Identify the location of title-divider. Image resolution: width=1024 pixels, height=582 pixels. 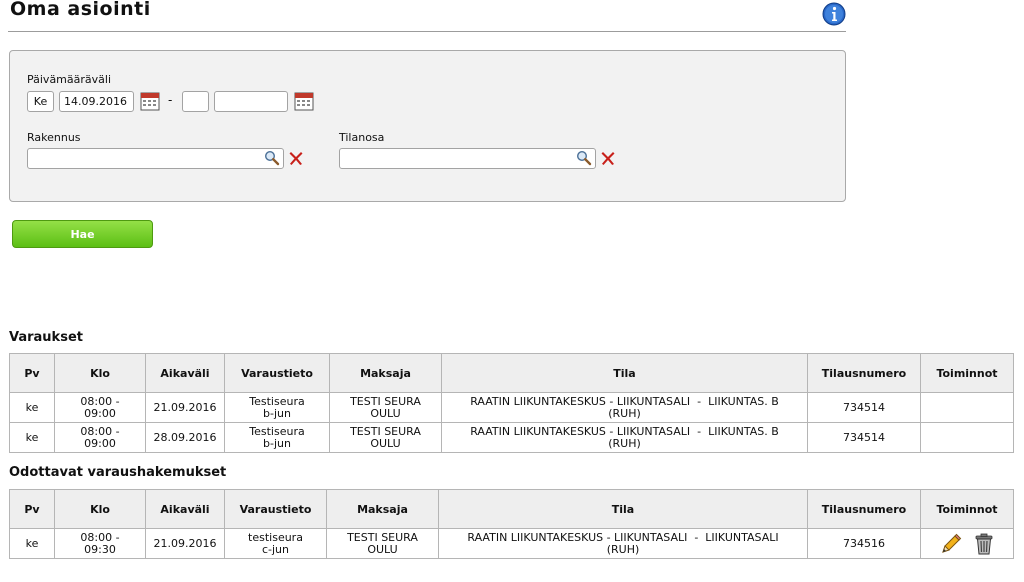
(427, 31).